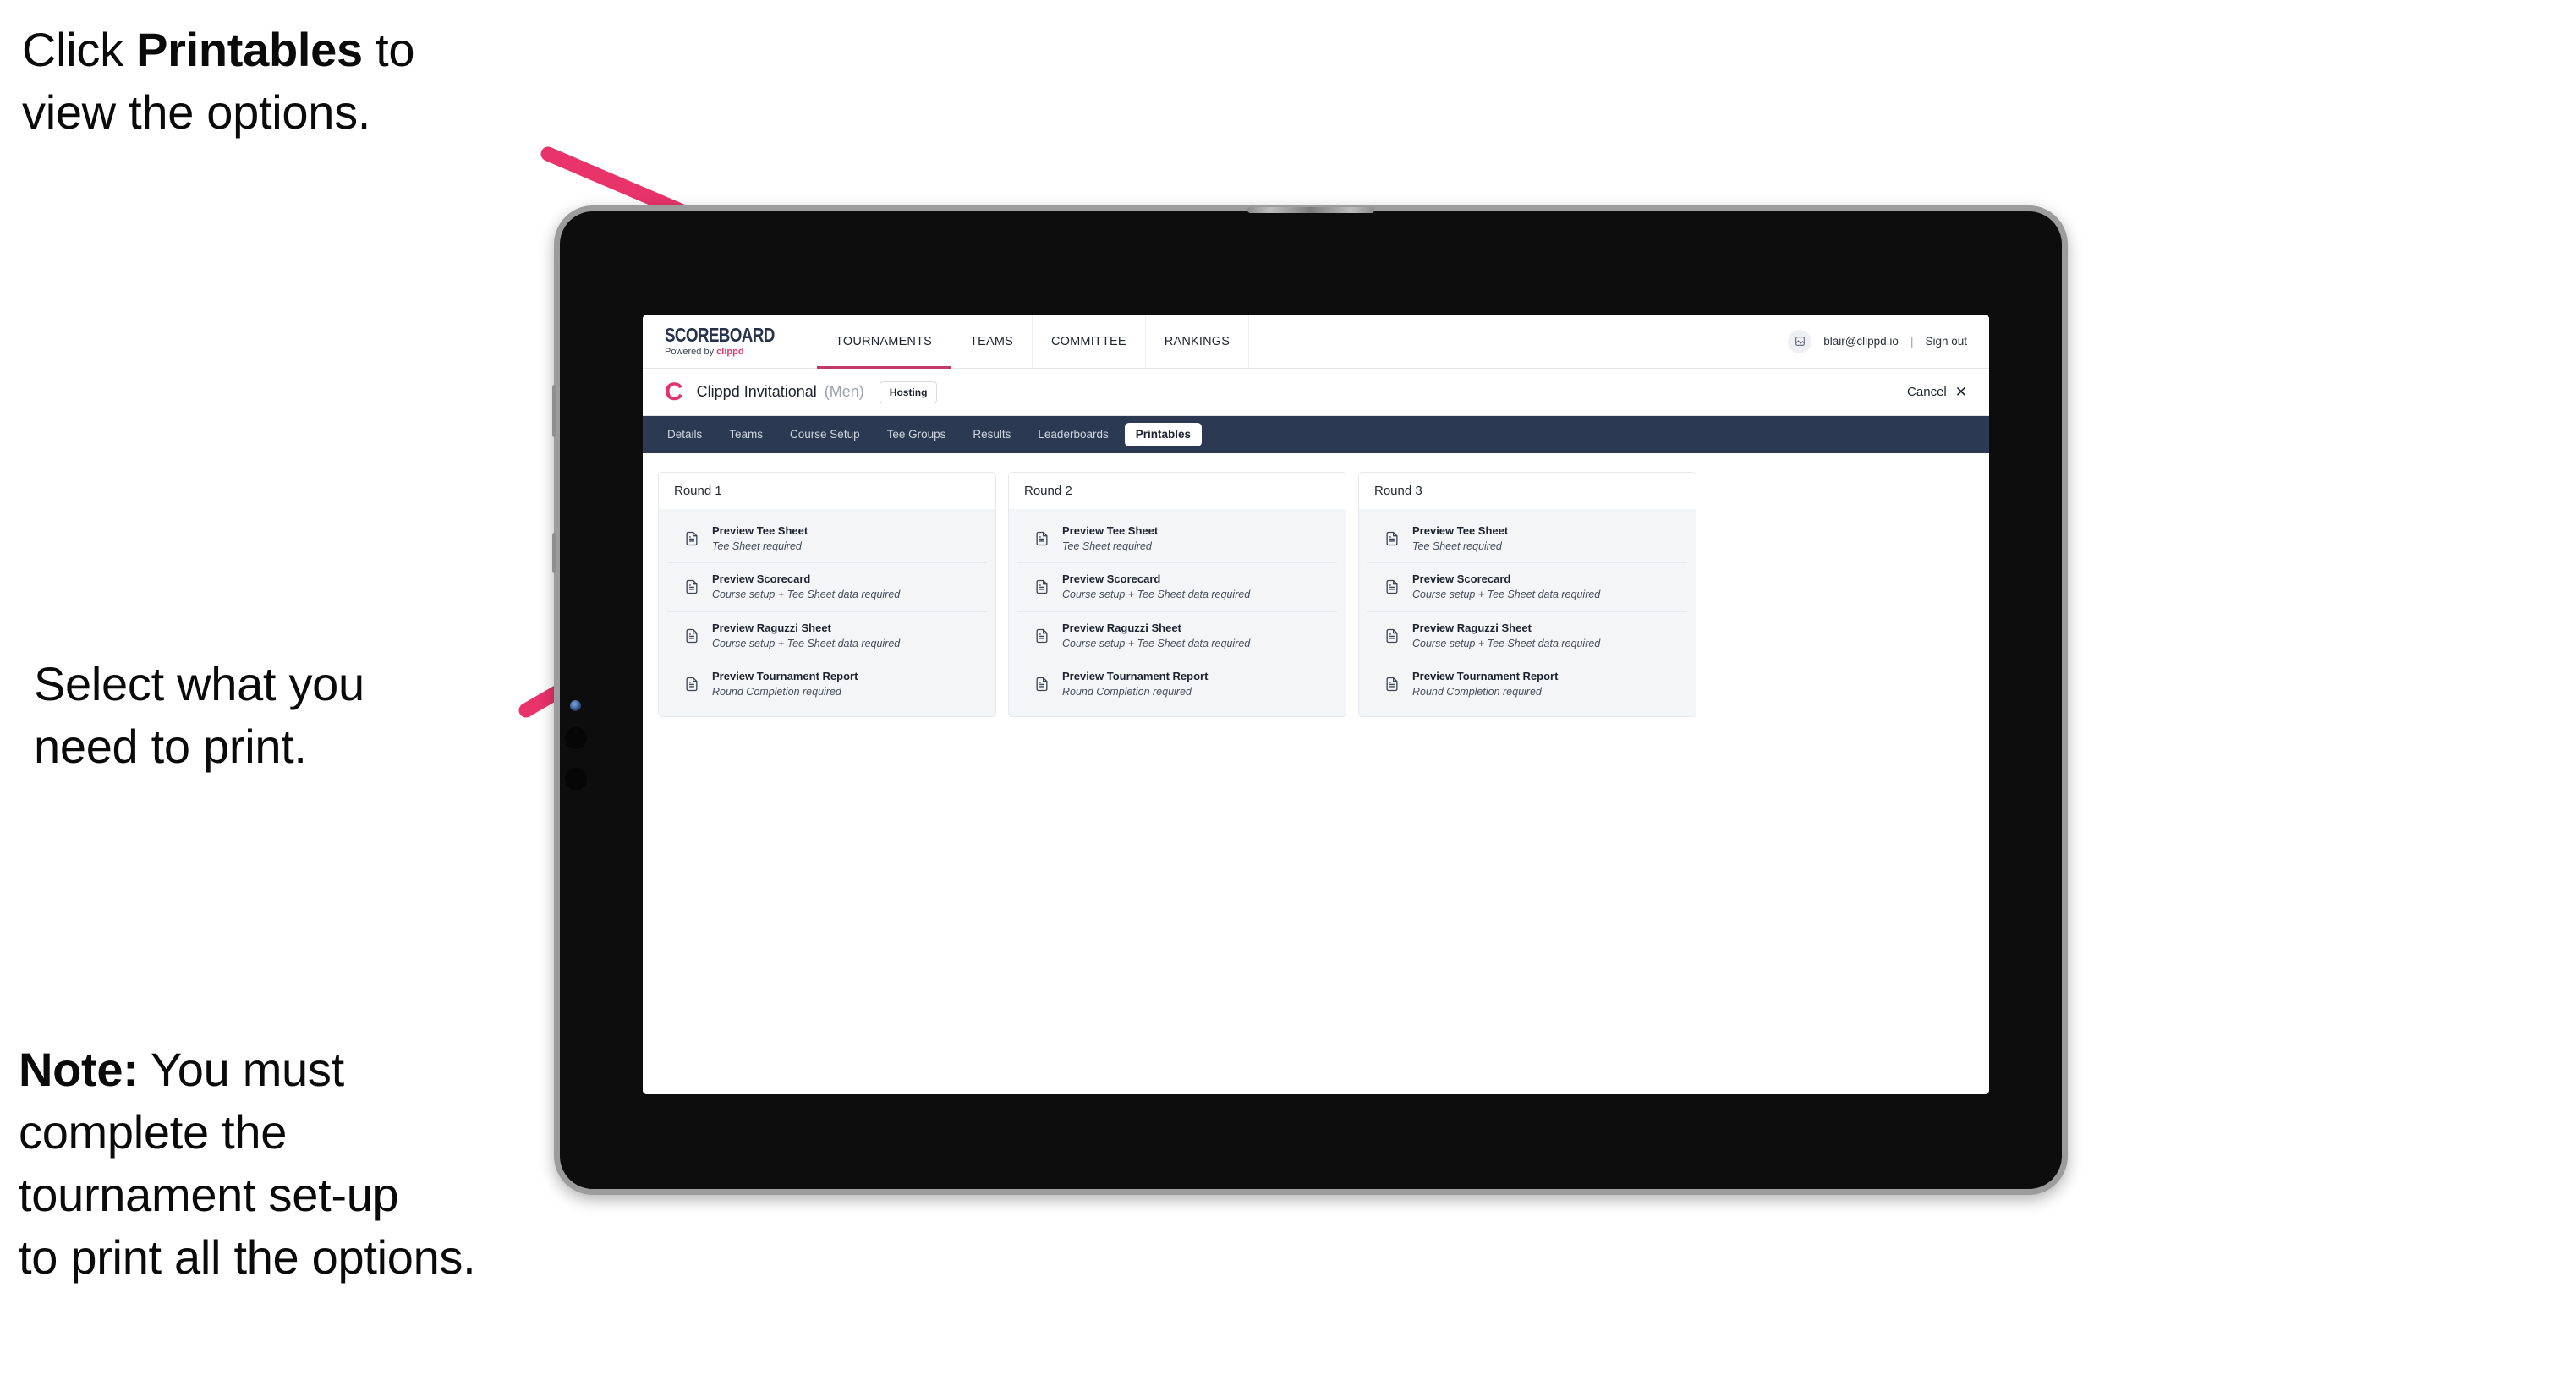 The height and width of the screenshot is (1386, 2576). What do you see at coordinates (1800, 341) in the screenshot?
I see `user-avatar-icon` at bounding box center [1800, 341].